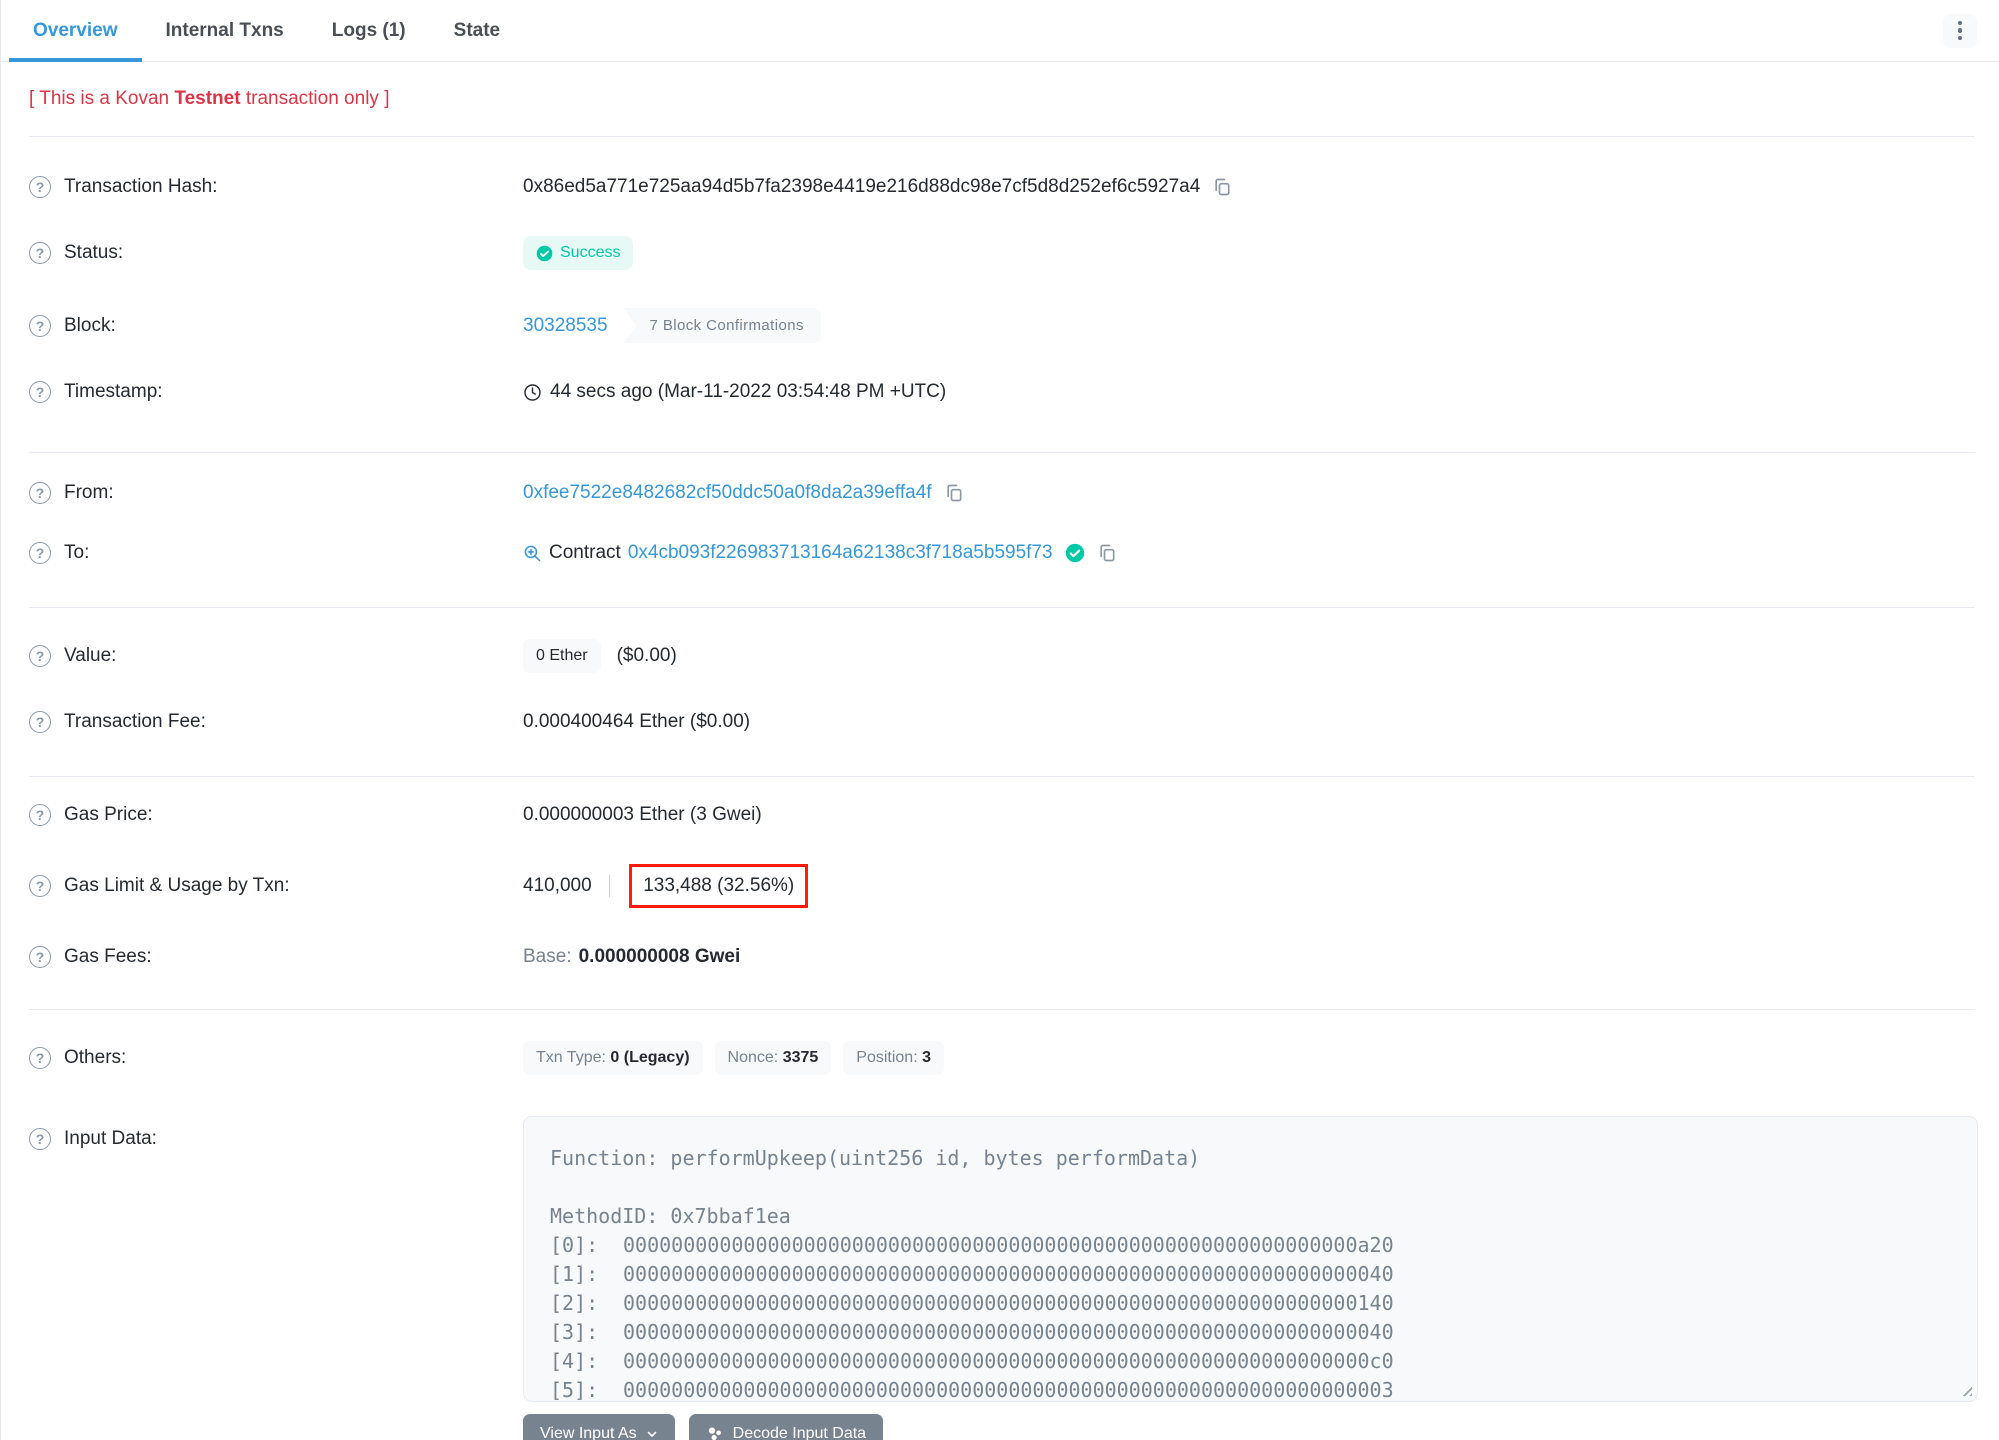 The image size is (1999, 1440). Describe the element at coordinates (177, 885) in the screenshot. I see `gas-limit-label: Gas Limit & Usage by Txn:` at that location.